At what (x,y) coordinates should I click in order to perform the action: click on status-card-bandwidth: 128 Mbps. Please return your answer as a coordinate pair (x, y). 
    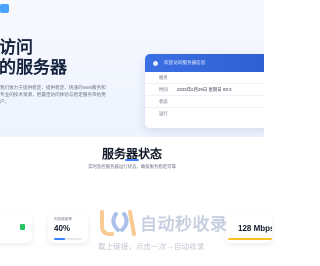
    Looking at the image, I should click on (249, 228).